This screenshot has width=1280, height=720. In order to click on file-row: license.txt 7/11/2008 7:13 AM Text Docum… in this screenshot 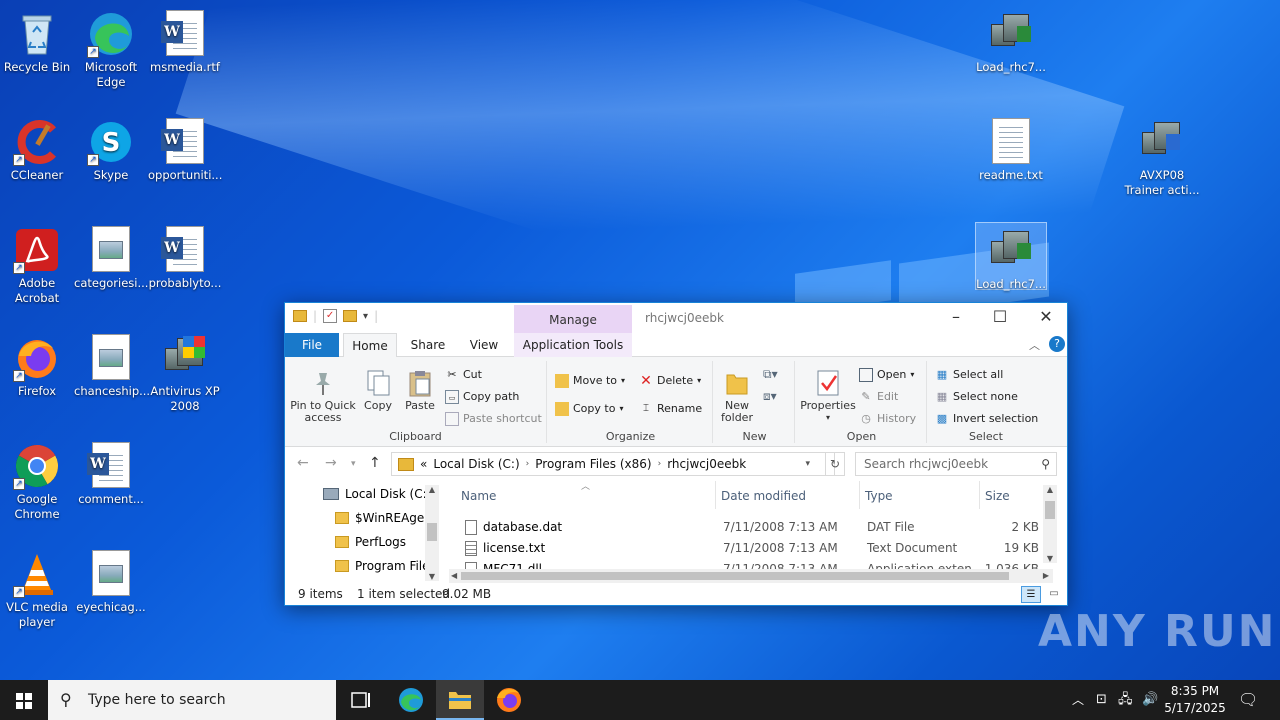, I will do `click(748, 548)`.